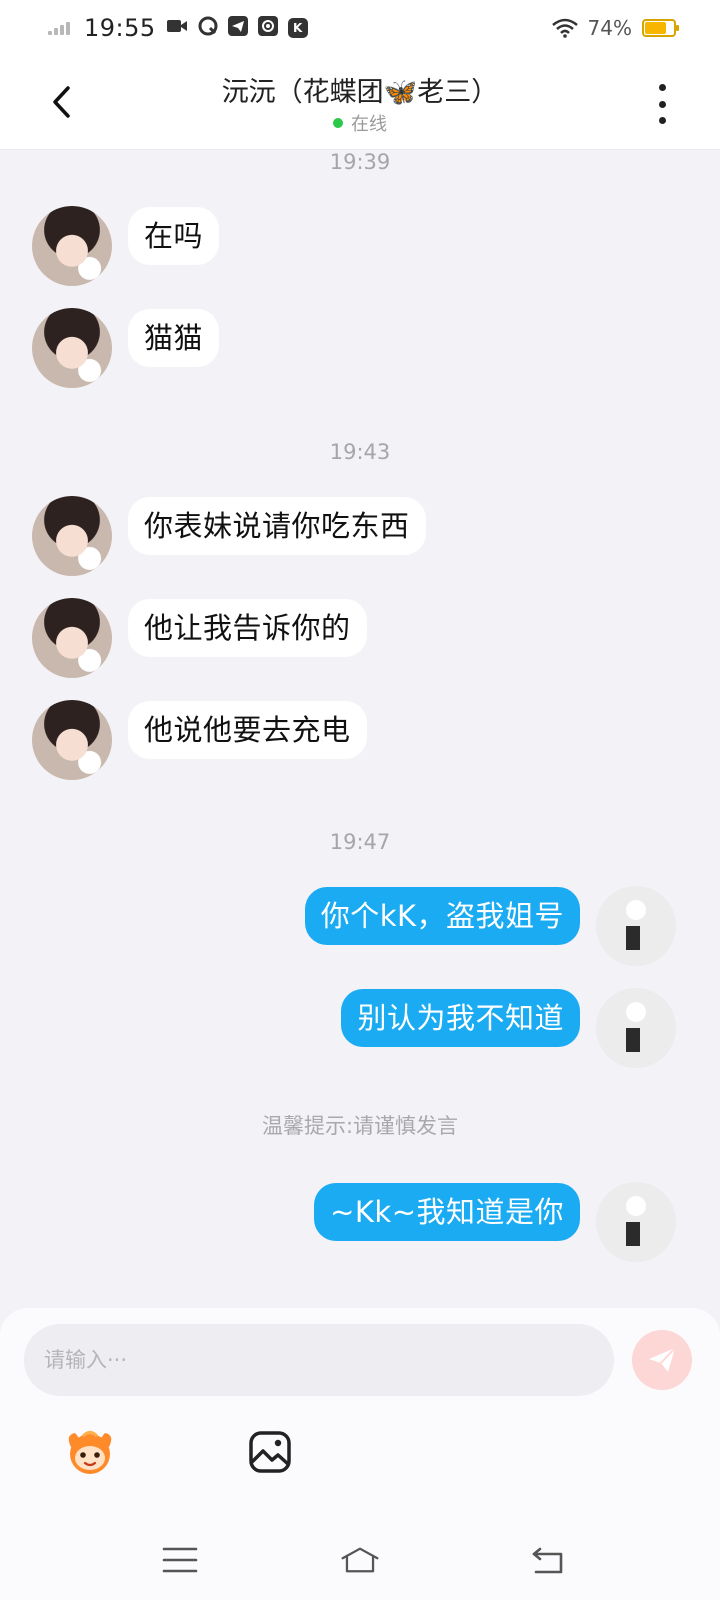  What do you see at coordinates (174, 236) in the screenshot?
I see `message-bubble: 在吗` at bounding box center [174, 236].